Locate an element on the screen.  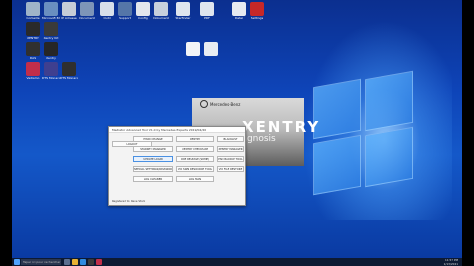
app-icon-7: Config is located at coordinates (143, 11).